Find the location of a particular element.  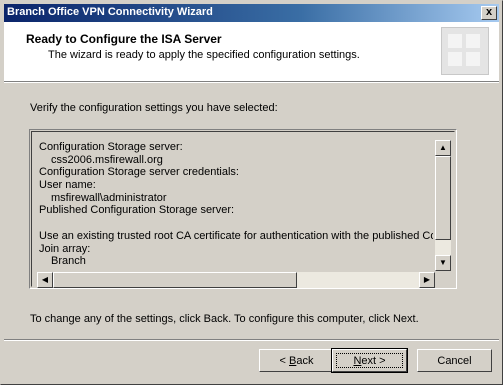

vertical-scroll-thumb is located at coordinates (443, 198).